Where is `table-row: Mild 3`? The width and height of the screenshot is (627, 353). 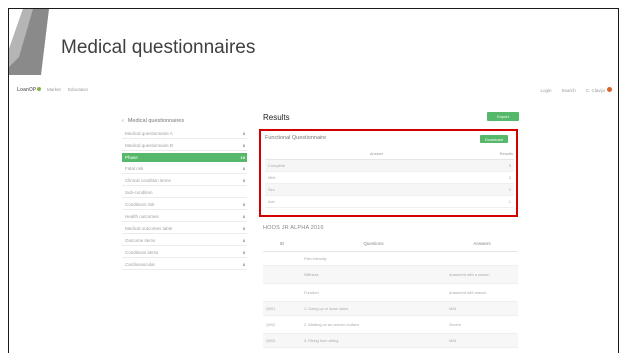
table-row: Mild 3 is located at coordinates (389, 177).